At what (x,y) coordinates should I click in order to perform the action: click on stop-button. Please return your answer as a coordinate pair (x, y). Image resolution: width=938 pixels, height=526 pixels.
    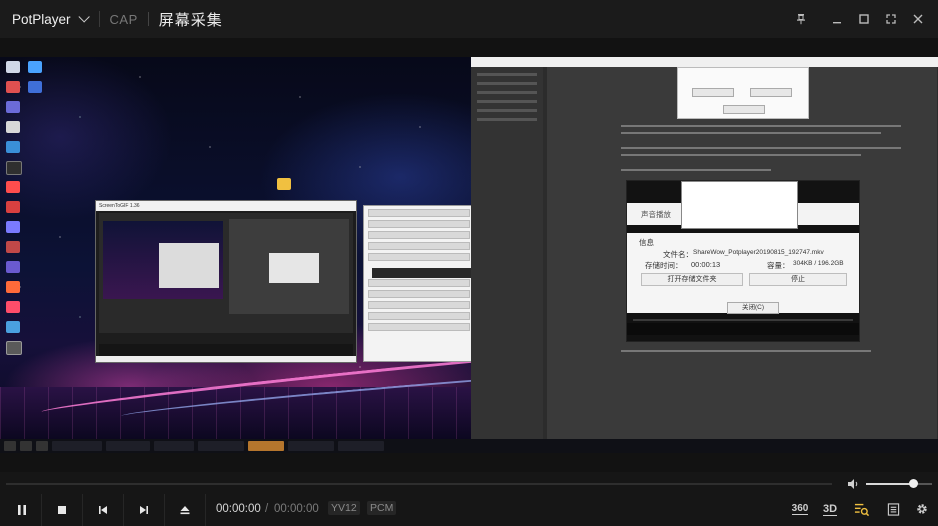
    Looking at the image, I should click on (62, 510).